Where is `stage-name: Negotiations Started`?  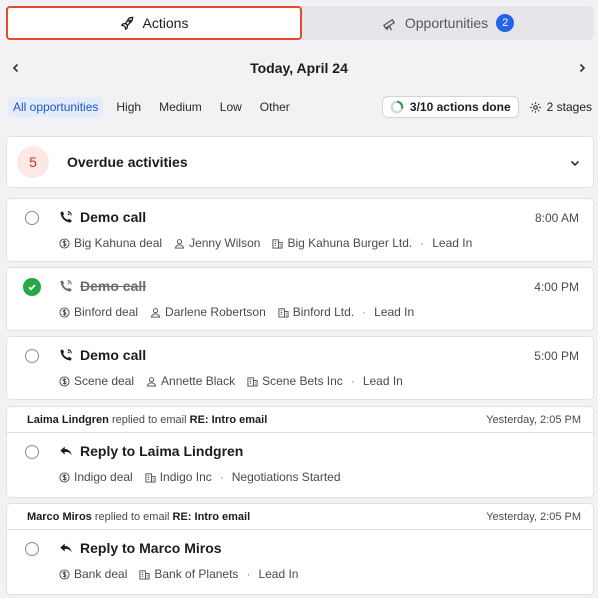
stage-name: Negotiations Started is located at coordinates (286, 477).